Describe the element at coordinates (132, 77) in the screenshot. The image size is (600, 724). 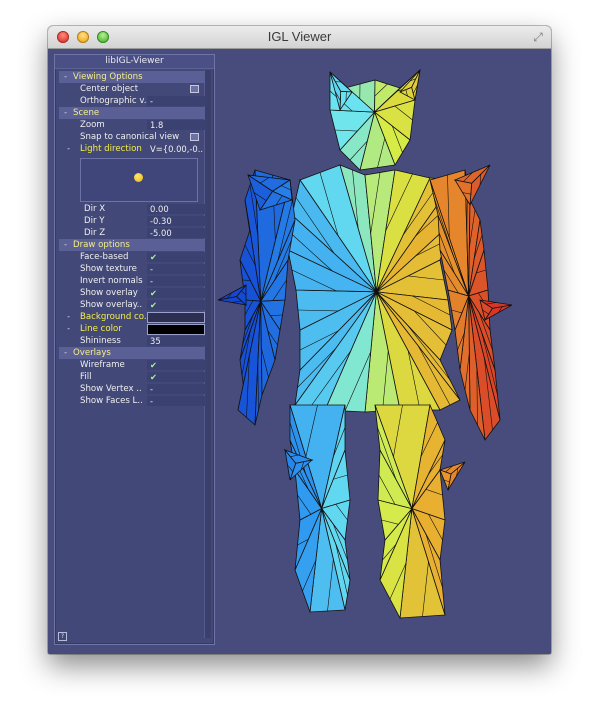
I see `group-viewing-options: Viewing Options` at that location.